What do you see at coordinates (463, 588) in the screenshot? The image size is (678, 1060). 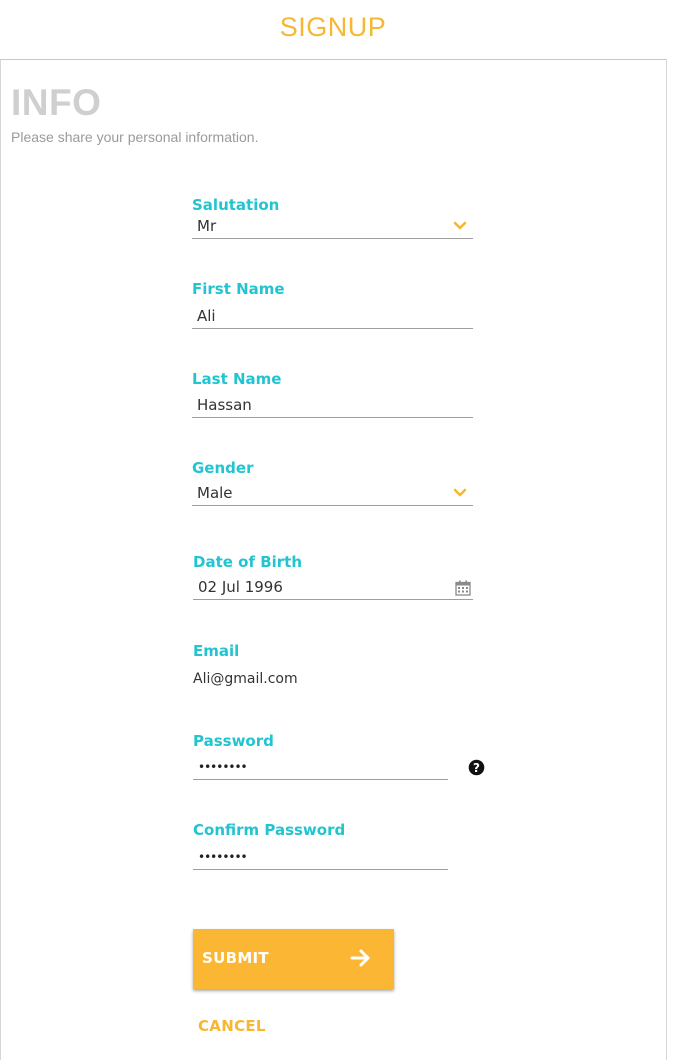 I see `calendar-icon` at bounding box center [463, 588].